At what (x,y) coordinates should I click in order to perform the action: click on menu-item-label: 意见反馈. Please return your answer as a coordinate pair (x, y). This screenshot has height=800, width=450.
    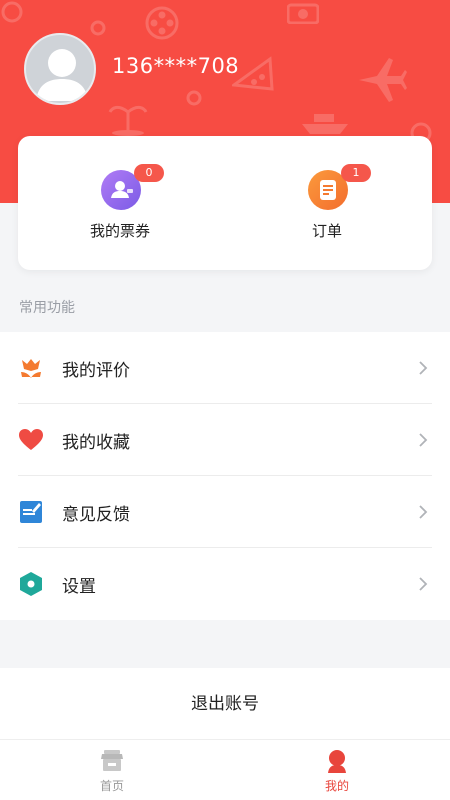
    Looking at the image, I should click on (96, 515).